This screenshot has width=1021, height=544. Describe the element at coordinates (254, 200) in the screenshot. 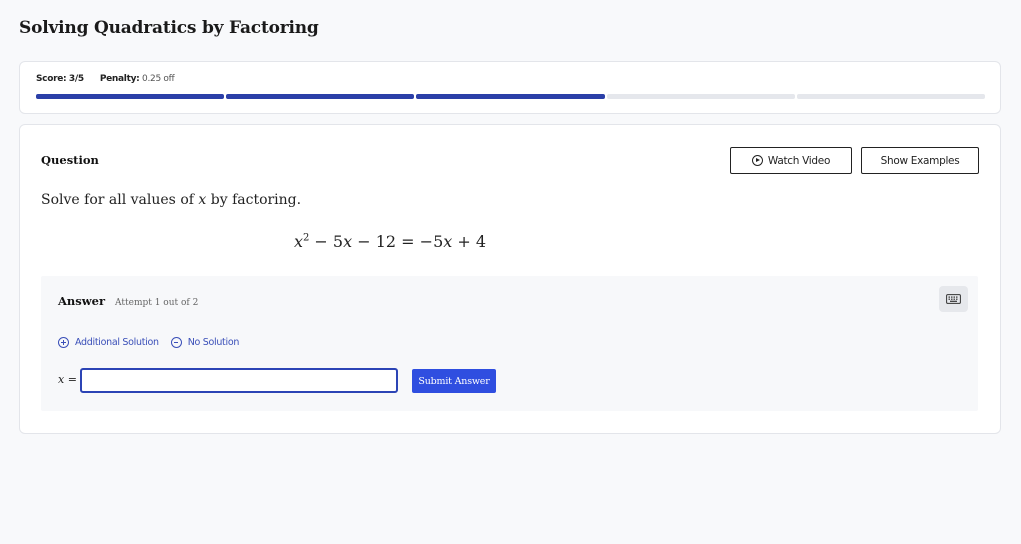

I see `prompt-text-after: by factoring.` at that location.